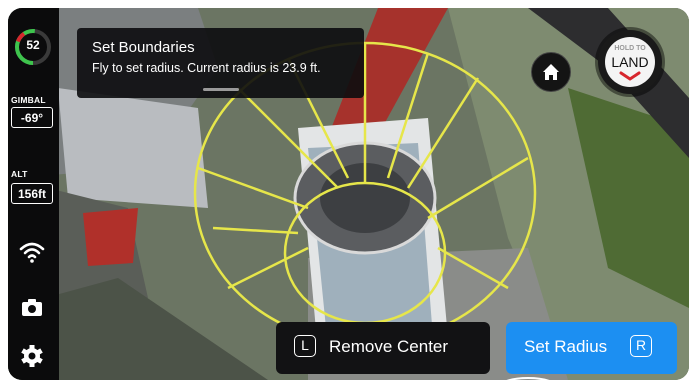 This screenshot has height=388, width=697. What do you see at coordinates (32, 252) in the screenshot?
I see `wifi-icon` at bounding box center [32, 252].